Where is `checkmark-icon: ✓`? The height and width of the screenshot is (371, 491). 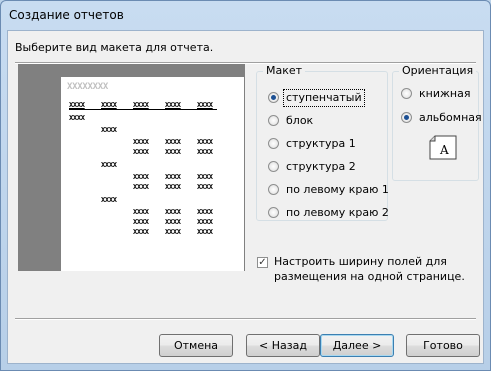 checkmark-icon: ✓ is located at coordinates (262, 262).